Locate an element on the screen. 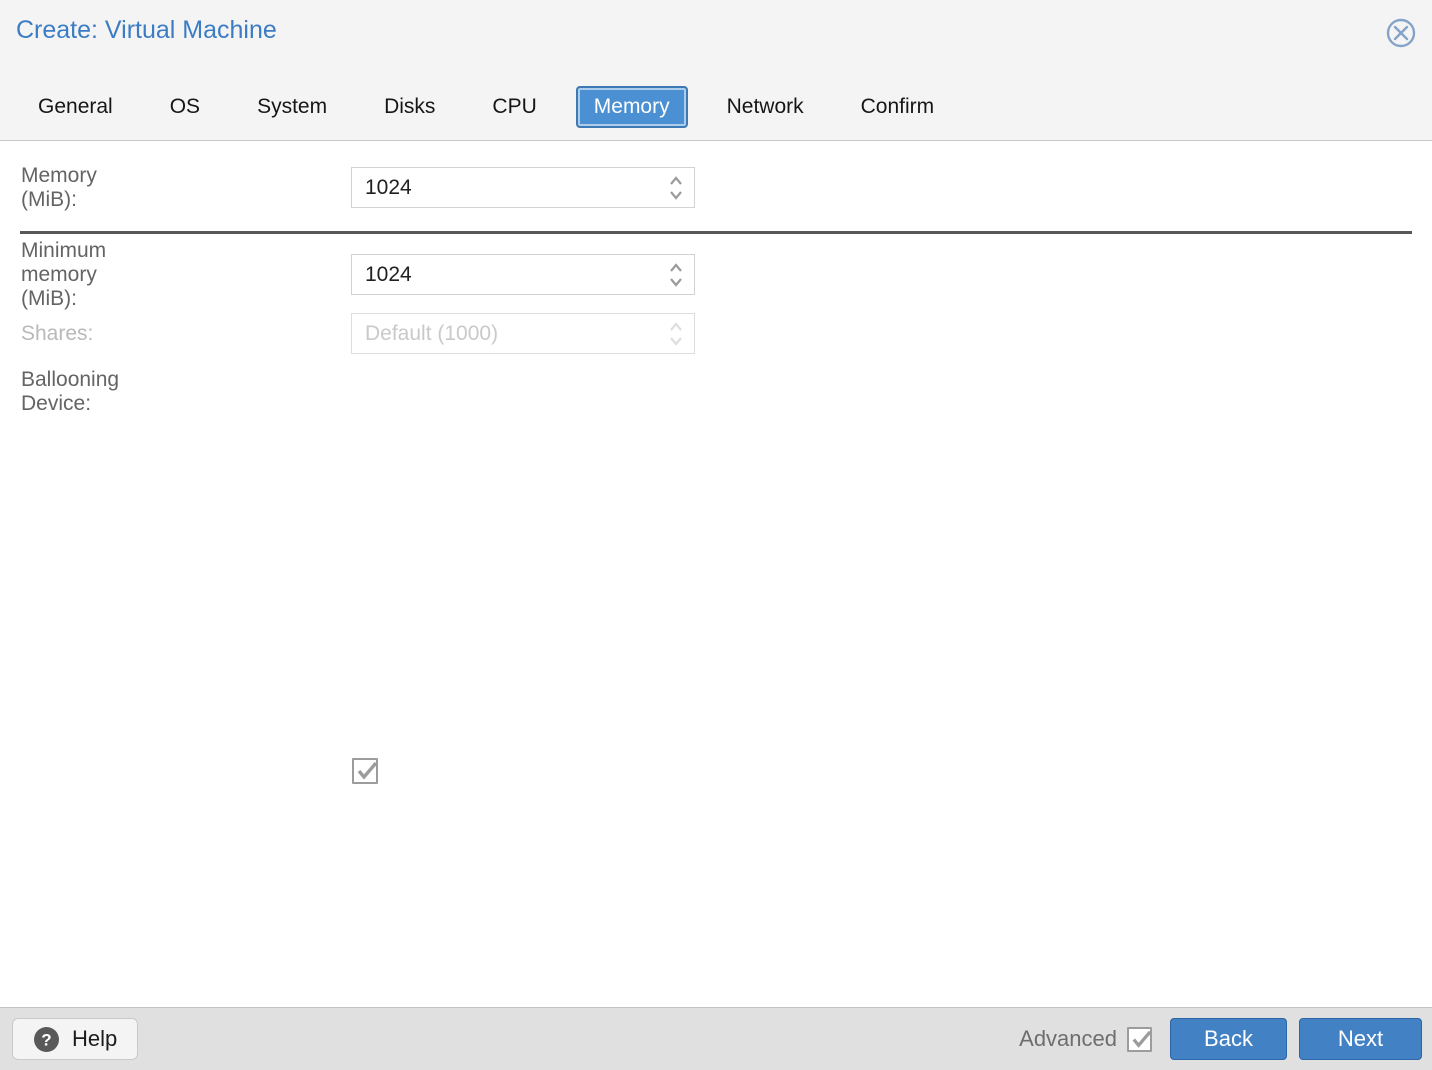  tab-system: System is located at coordinates (292, 107).